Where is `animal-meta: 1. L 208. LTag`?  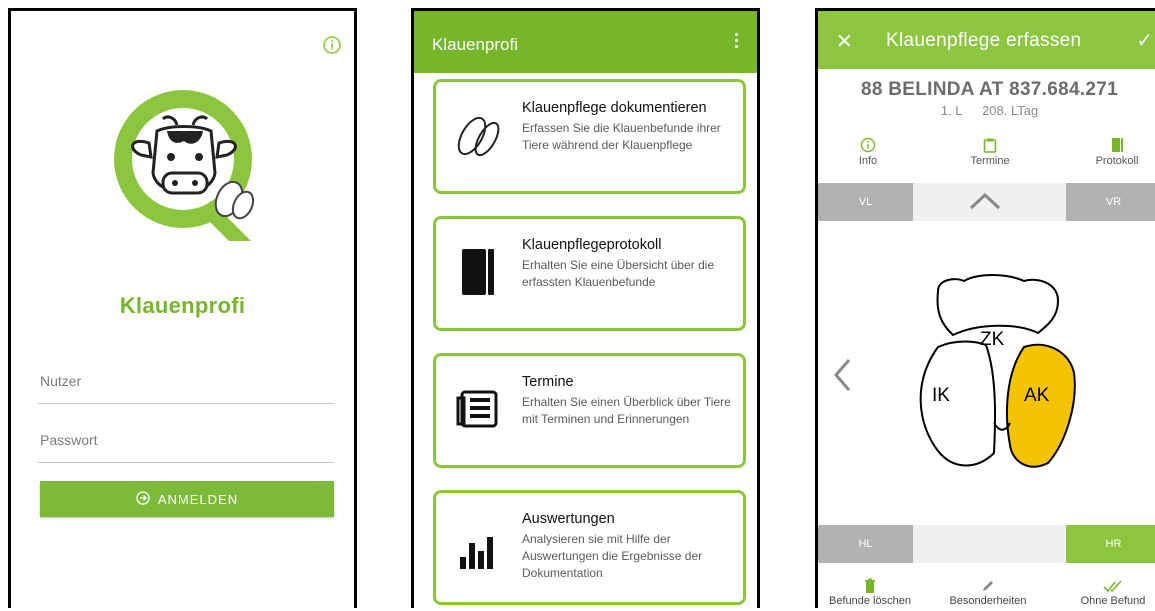 animal-meta: 1. L 208. LTag is located at coordinates (986, 110).